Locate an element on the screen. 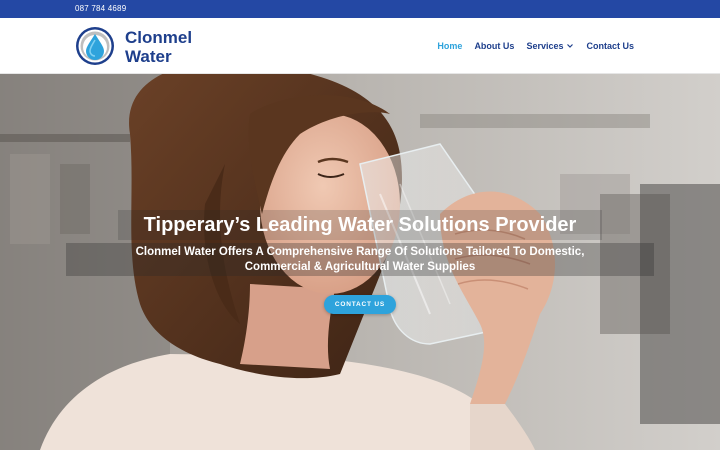 The height and width of the screenshot is (450, 720). hero-subheadline-line-2: Commercial & Agricultural Water Supplies is located at coordinates (360, 267).